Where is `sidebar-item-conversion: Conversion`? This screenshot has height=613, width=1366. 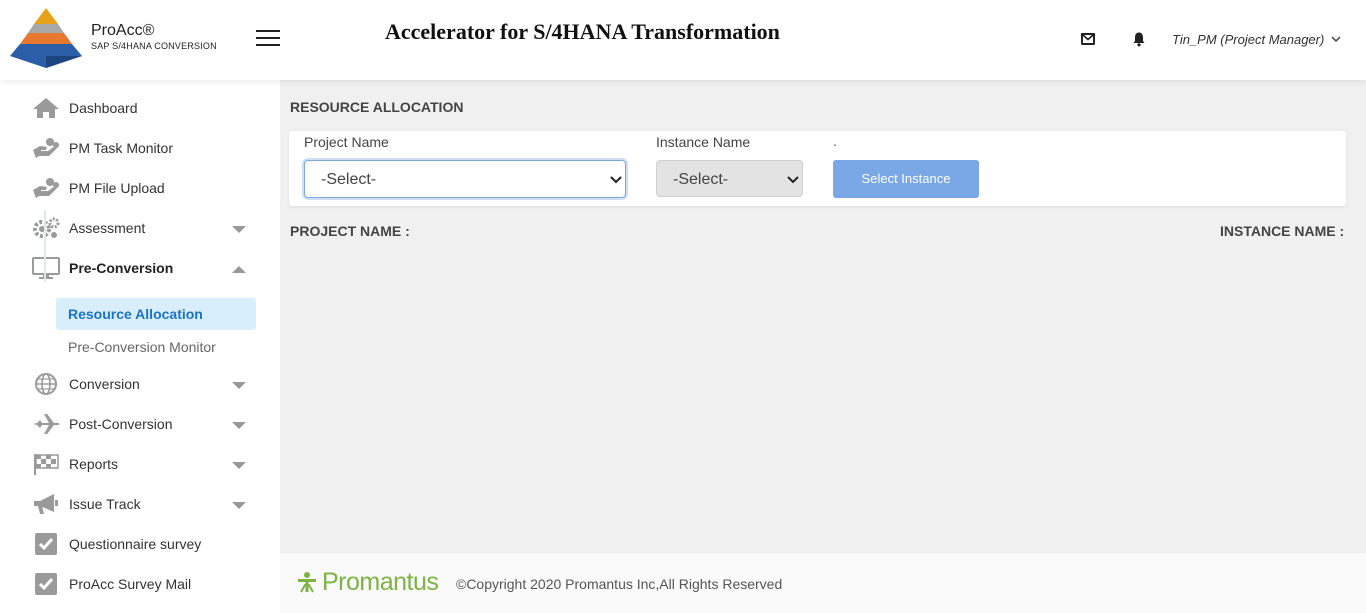 sidebar-item-conversion: Conversion is located at coordinates (140, 384).